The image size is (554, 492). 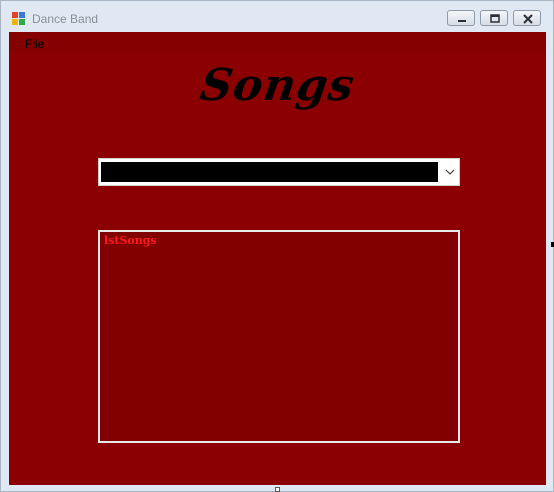 I want to click on close-button, so click(x=527, y=18).